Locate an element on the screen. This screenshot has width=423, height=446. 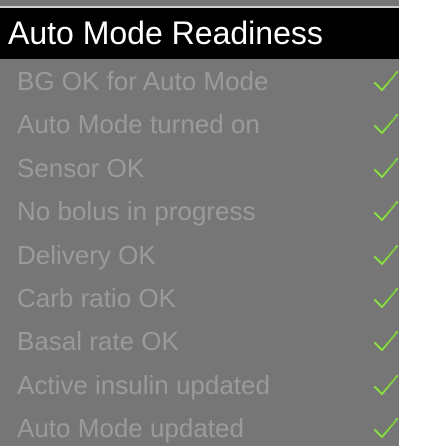
page-title: Auto Mode Readiness is located at coordinates (165, 33).